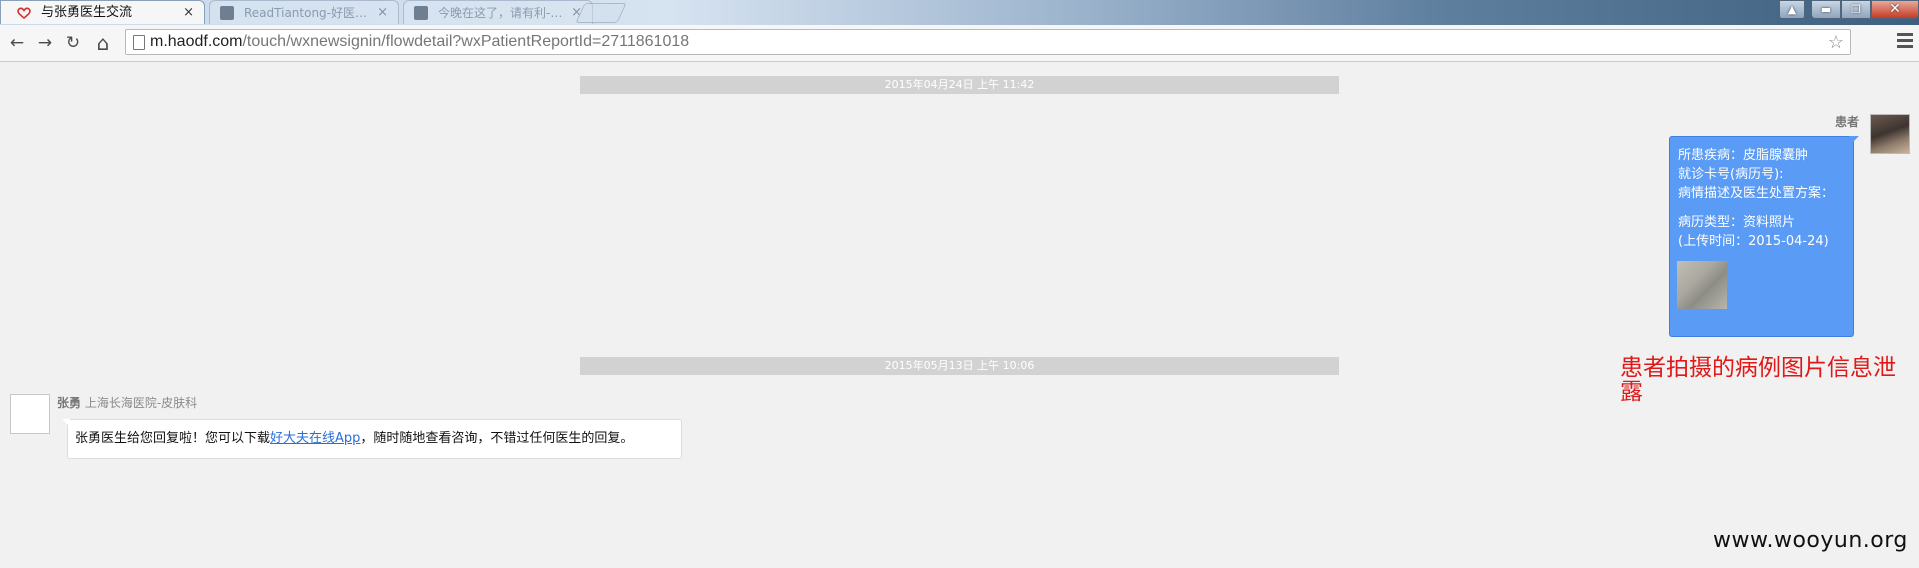 Image resolution: width=1919 pixels, height=568 pixels. What do you see at coordinates (1836, 42) in the screenshot?
I see `bookmark-star-icon: ☆` at bounding box center [1836, 42].